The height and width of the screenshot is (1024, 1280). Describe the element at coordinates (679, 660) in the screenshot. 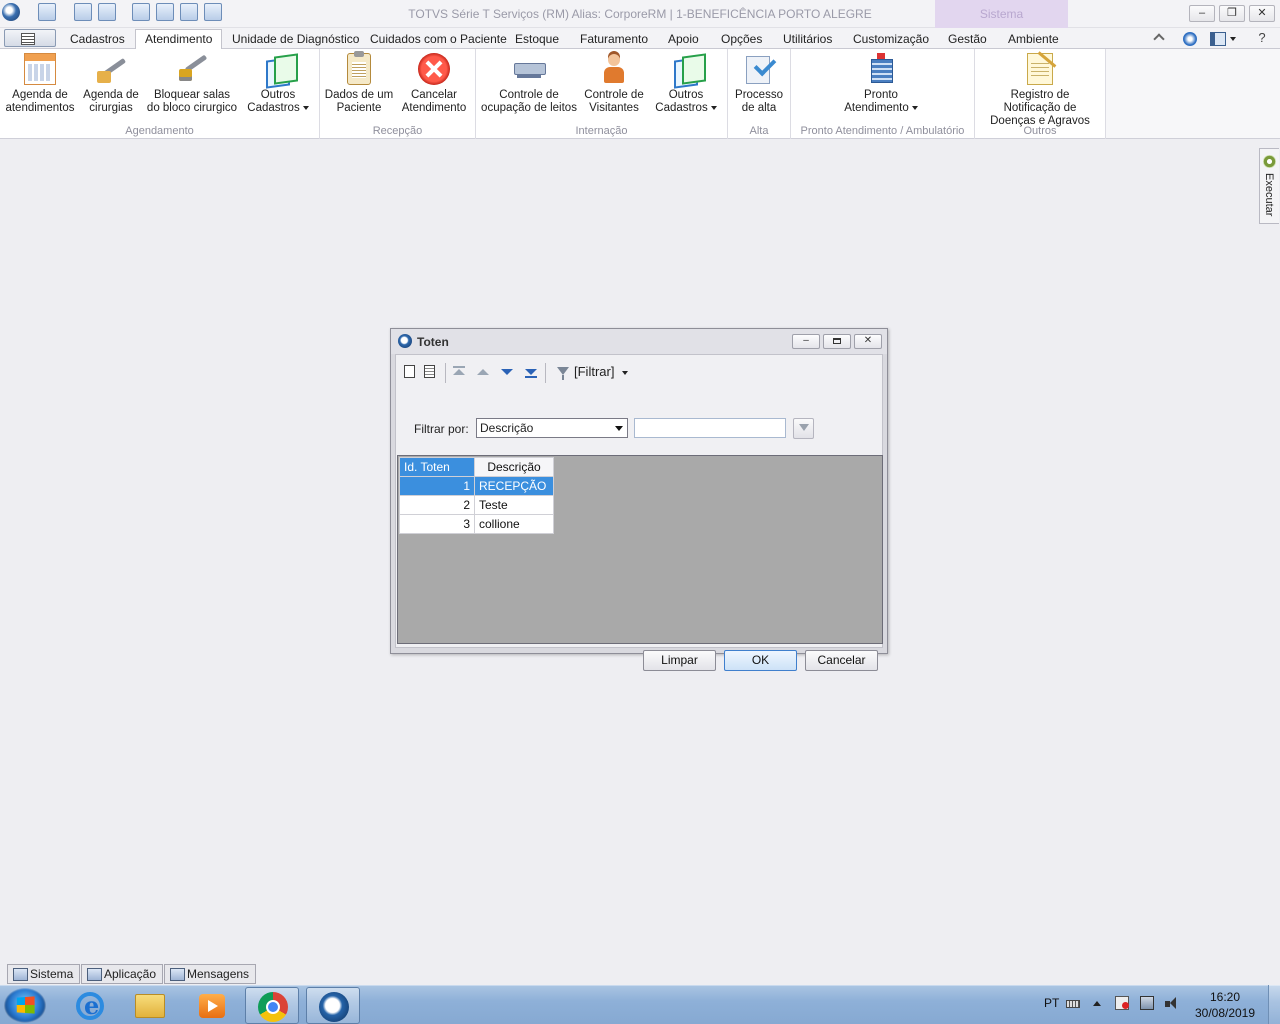

I see `limpar-button: Limpar` at that location.